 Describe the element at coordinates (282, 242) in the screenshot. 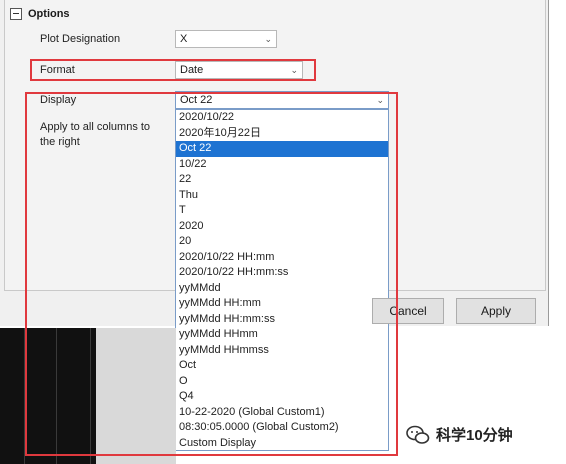

I see `dropdown-item: 20` at that location.